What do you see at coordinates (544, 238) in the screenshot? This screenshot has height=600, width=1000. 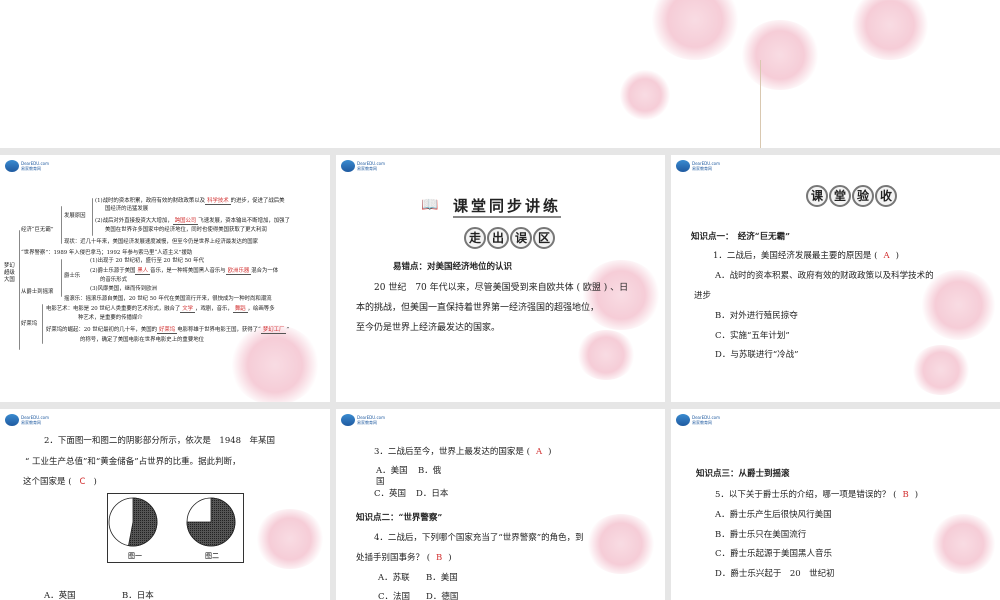 I see `badge-char: 区` at bounding box center [544, 238].